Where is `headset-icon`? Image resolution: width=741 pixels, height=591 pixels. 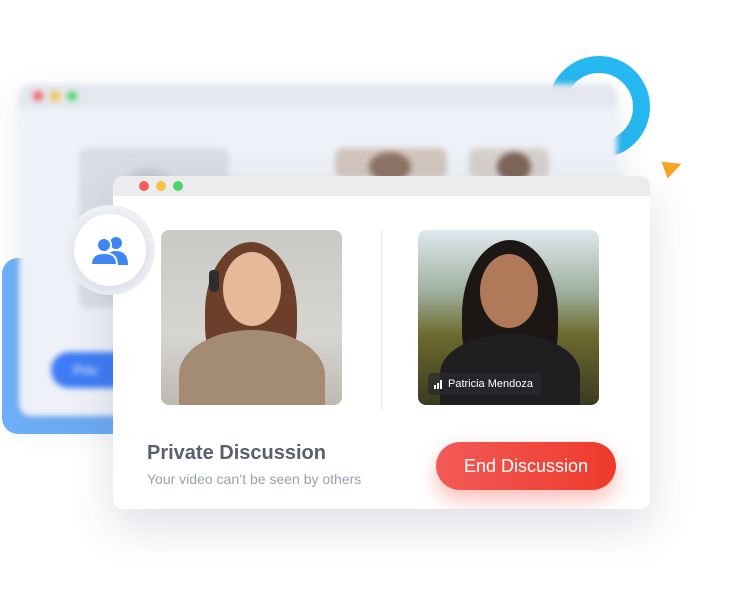
headset-icon is located at coordinates (214, 281).